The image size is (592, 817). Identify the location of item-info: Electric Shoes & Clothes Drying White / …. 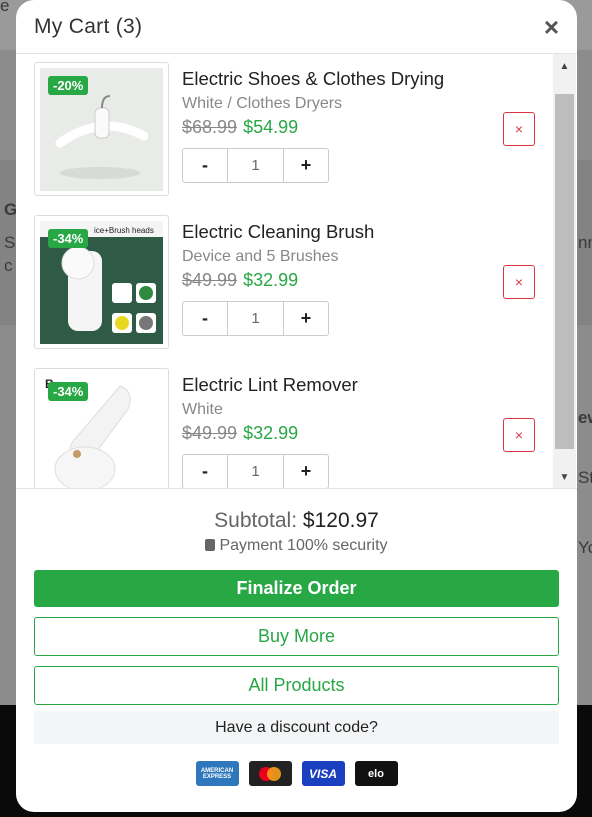
(313, 125).